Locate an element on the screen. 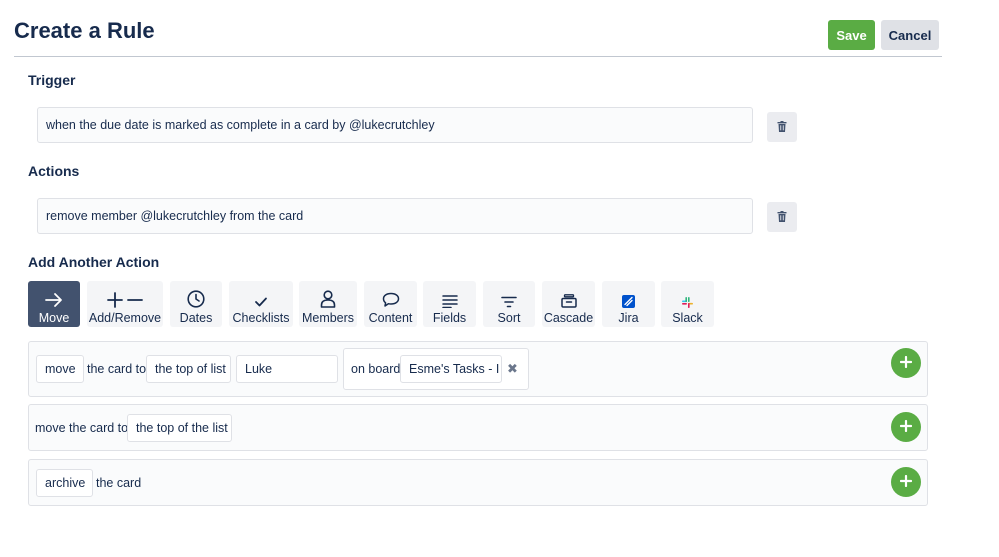 The image size is (999, 557). tab-content: Content is located at coordinates (390, 304).